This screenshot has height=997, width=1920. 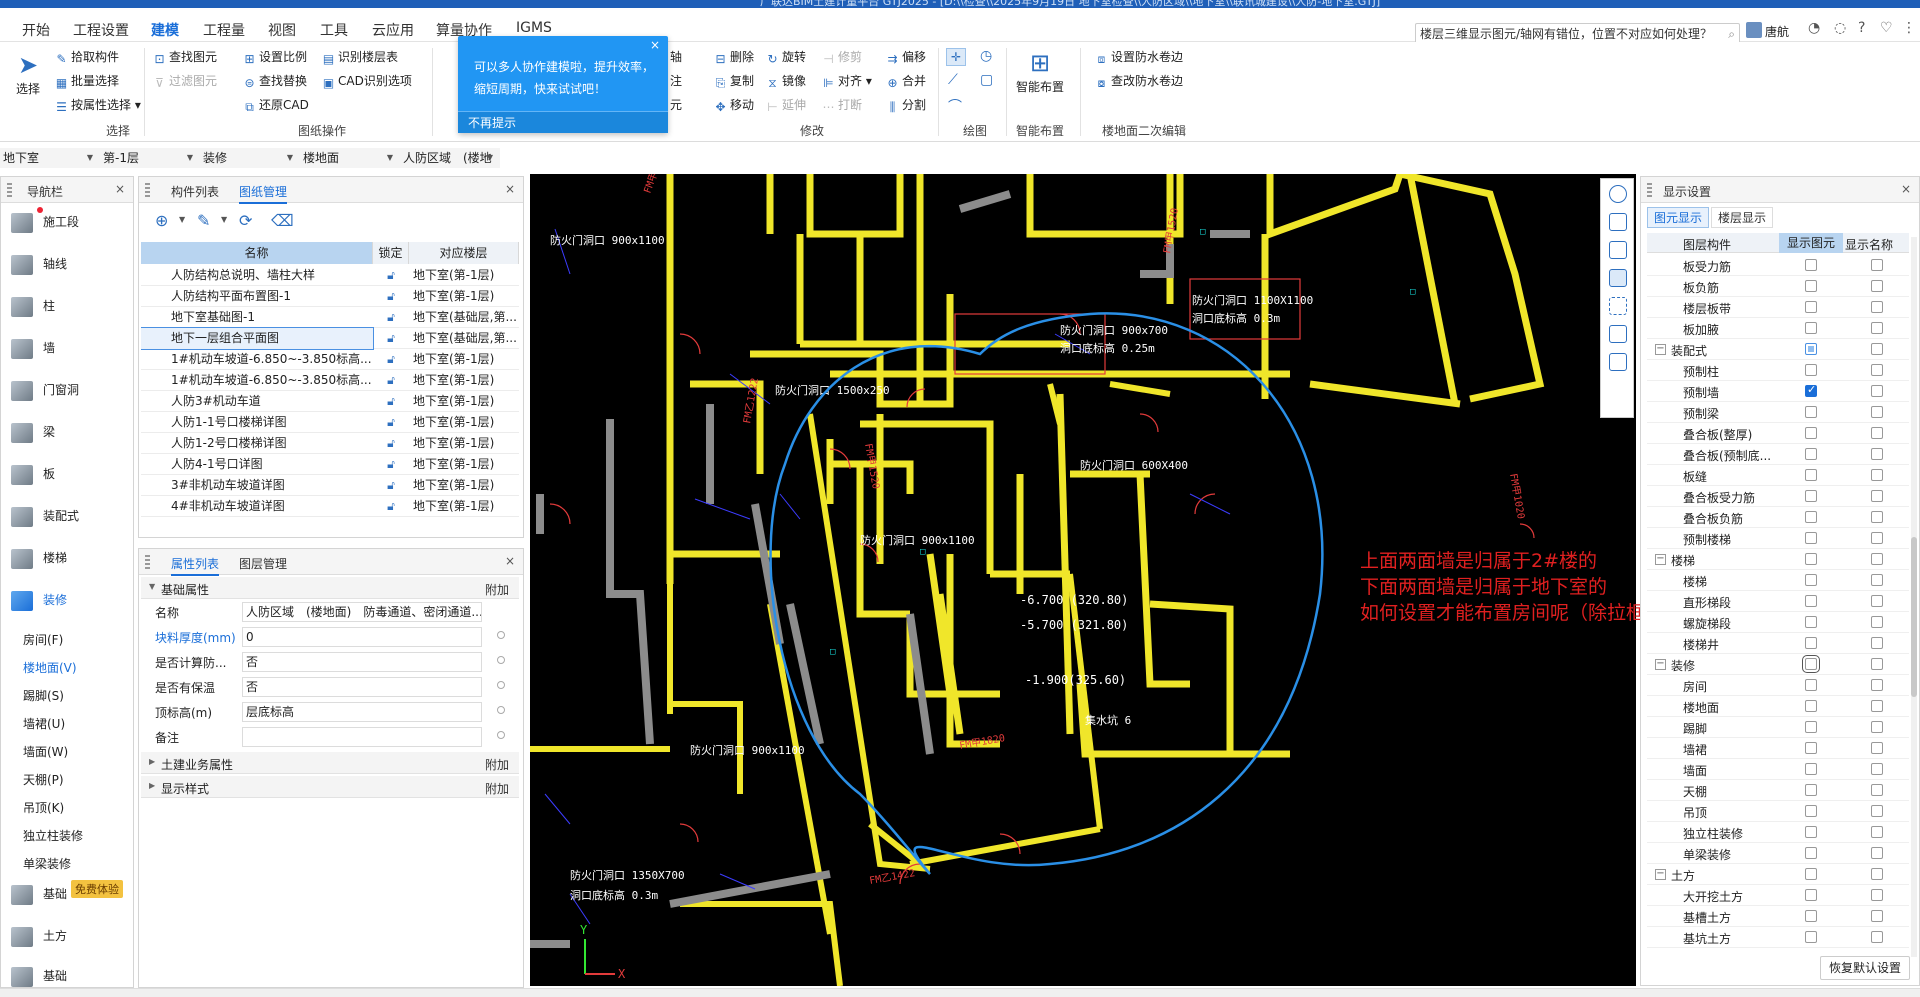 I want to click on table-row: 人防1-1号口楼梯详图 🔓︎ 地下室(第-1层), so click(x=330, y=422).